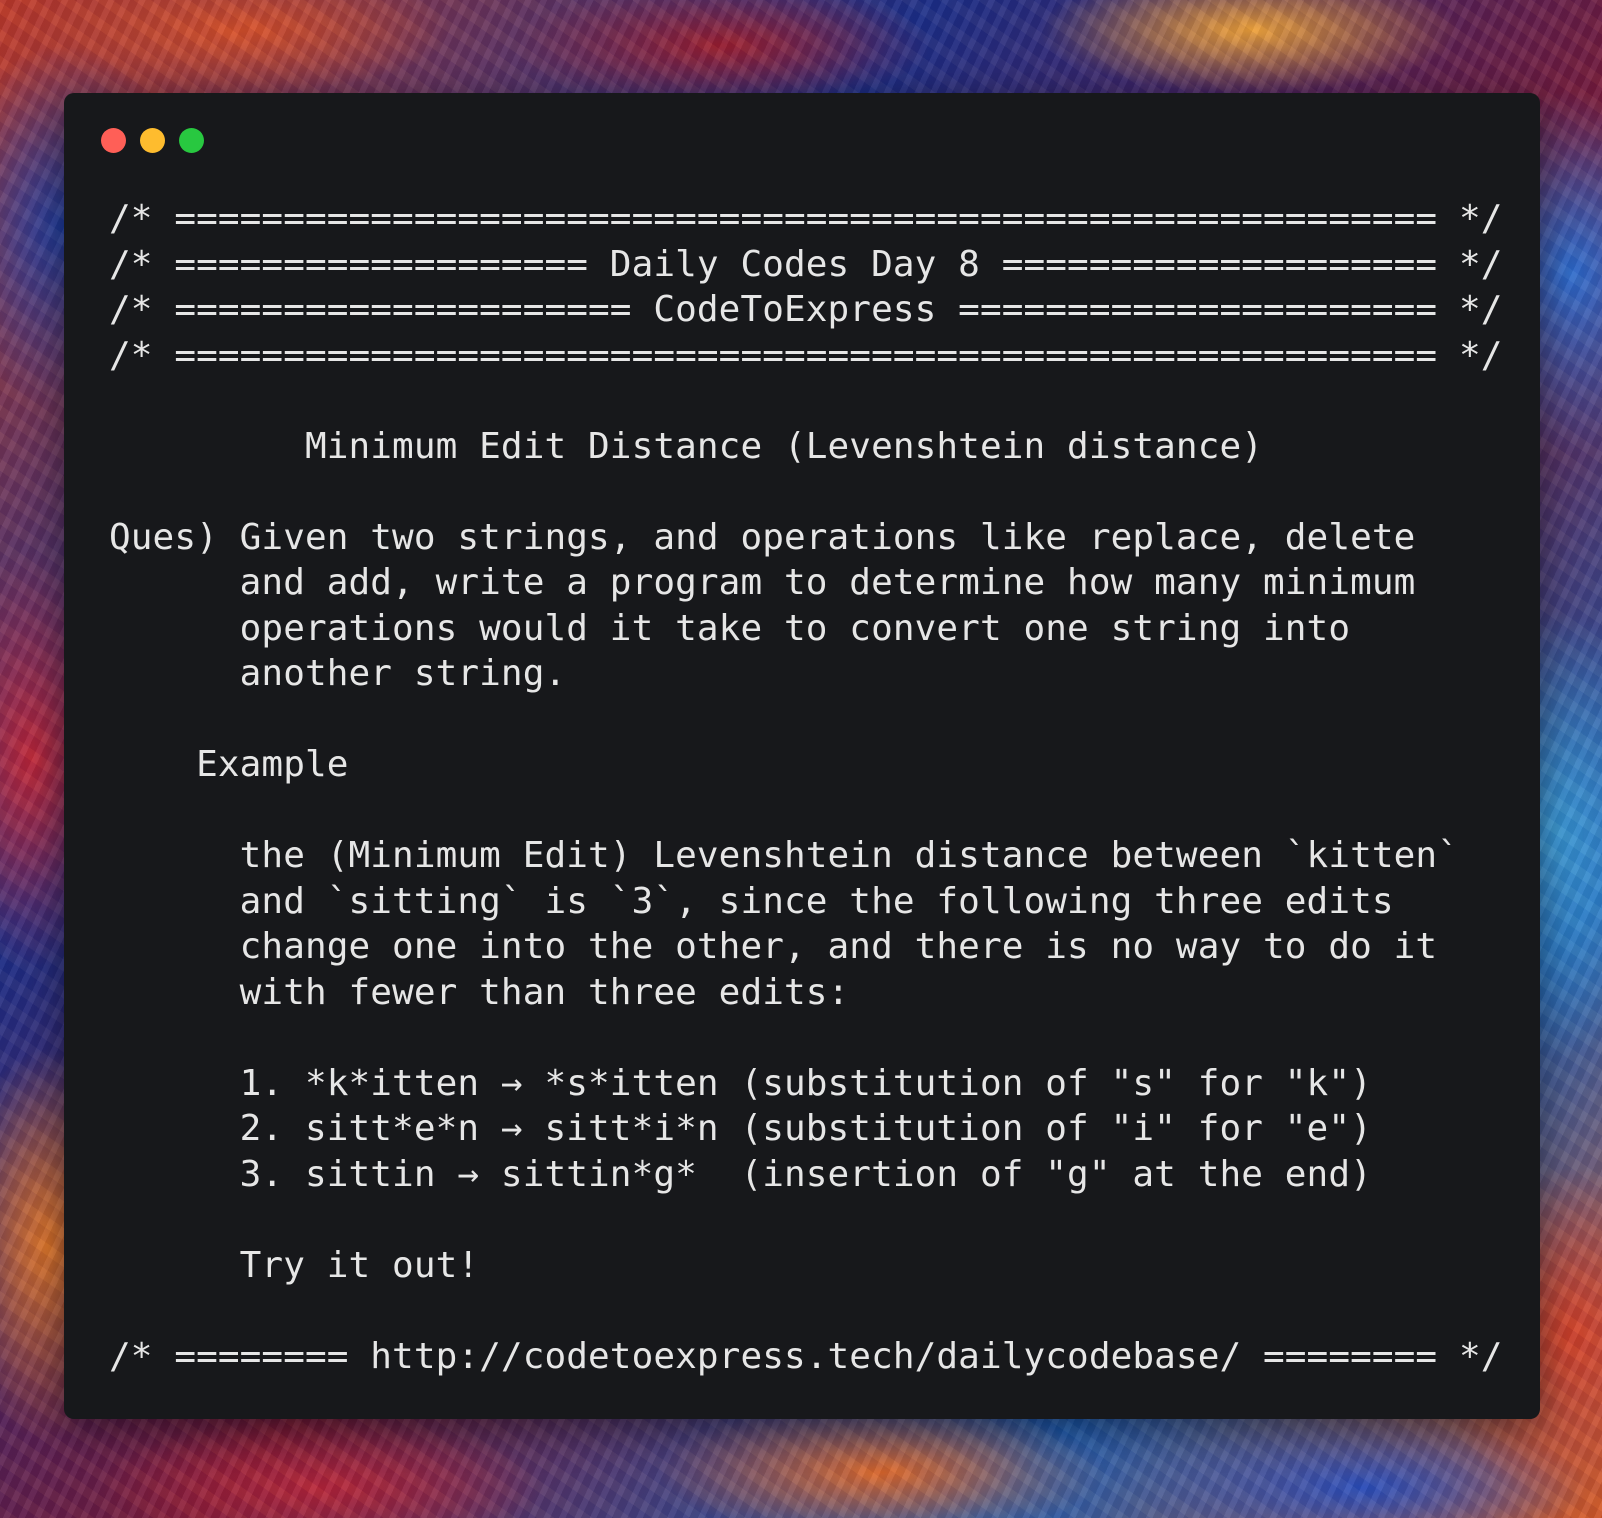 The width and height of the screenshot is (1602, 1518). I want to click on closing-line: Try it out!, so click(294, 1265).